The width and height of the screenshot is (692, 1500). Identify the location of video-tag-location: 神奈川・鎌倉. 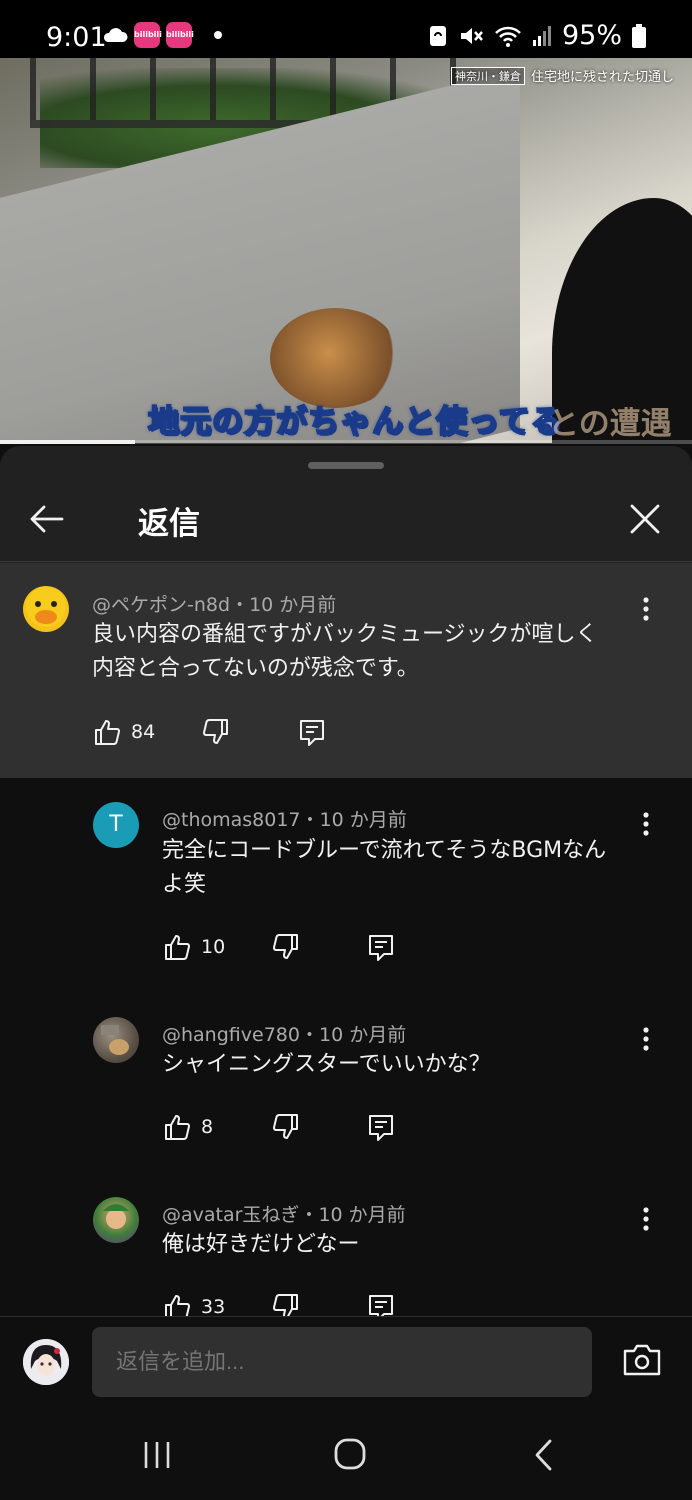
(487, 75).